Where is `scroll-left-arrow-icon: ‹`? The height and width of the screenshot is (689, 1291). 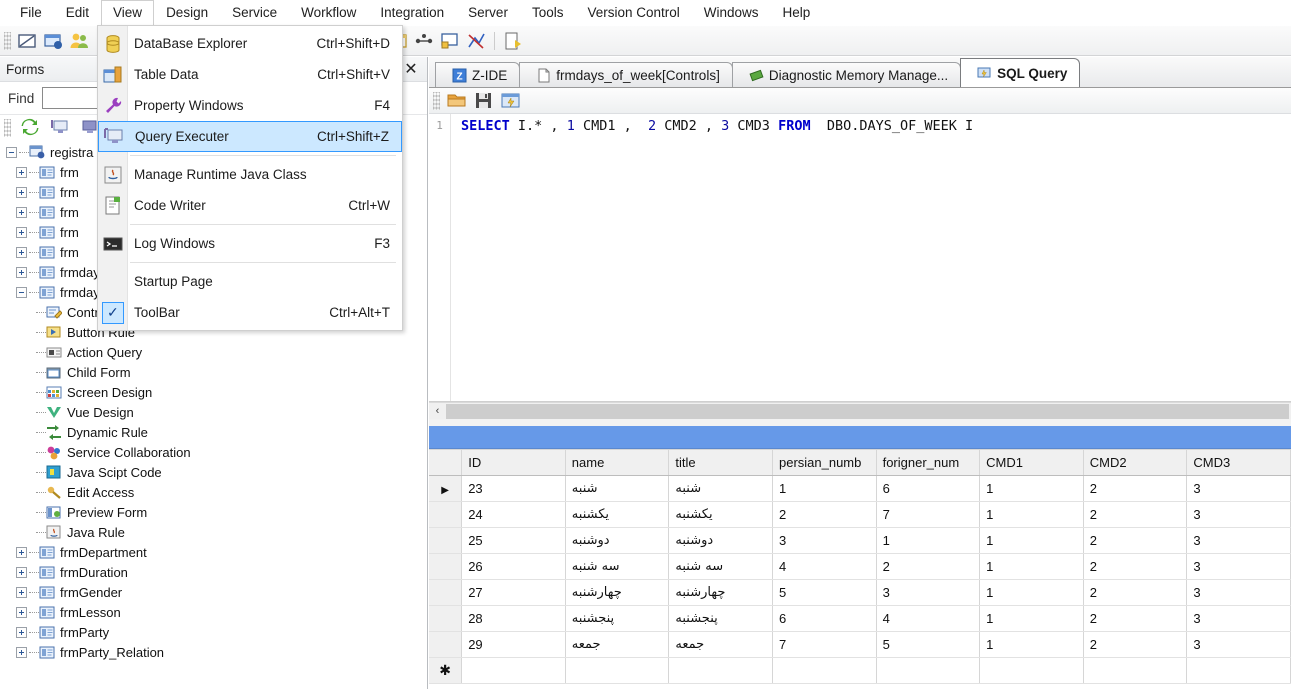
scroll-left-arrow-icon: ‹ is located at coordinates (437, 411).